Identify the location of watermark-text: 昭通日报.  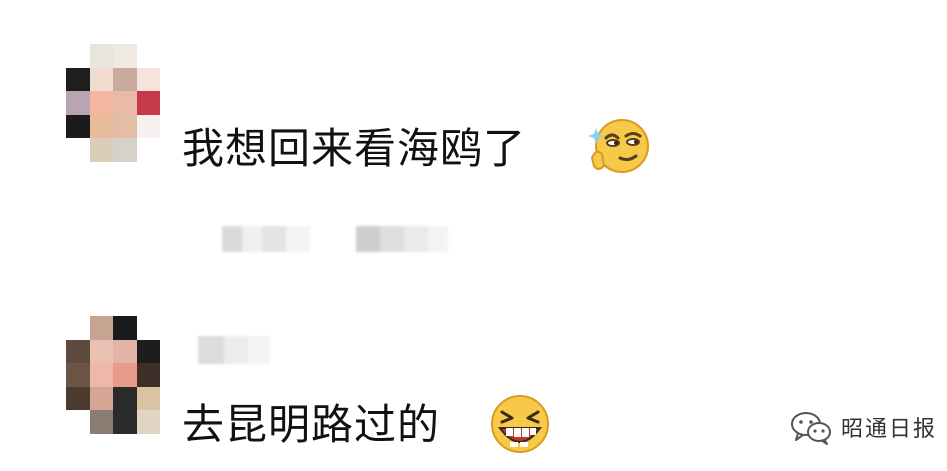
(888, 429).